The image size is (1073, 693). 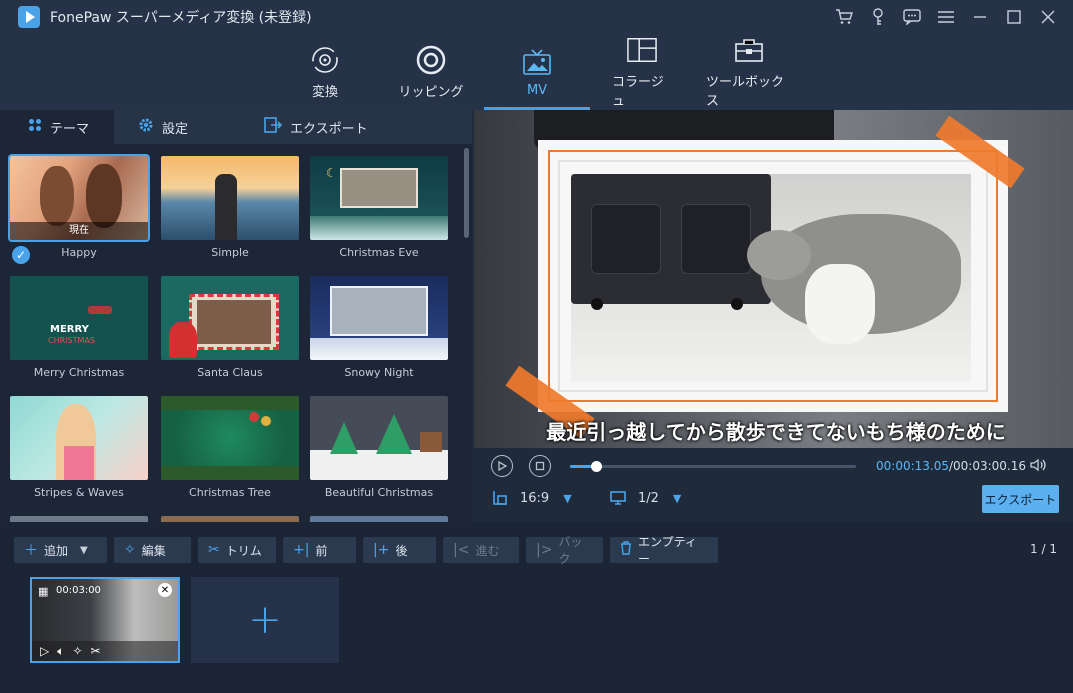 What do you see at coordinates (844, 17) in the screenshot?
I see `cart-icon` at bounding box center [844, 17].